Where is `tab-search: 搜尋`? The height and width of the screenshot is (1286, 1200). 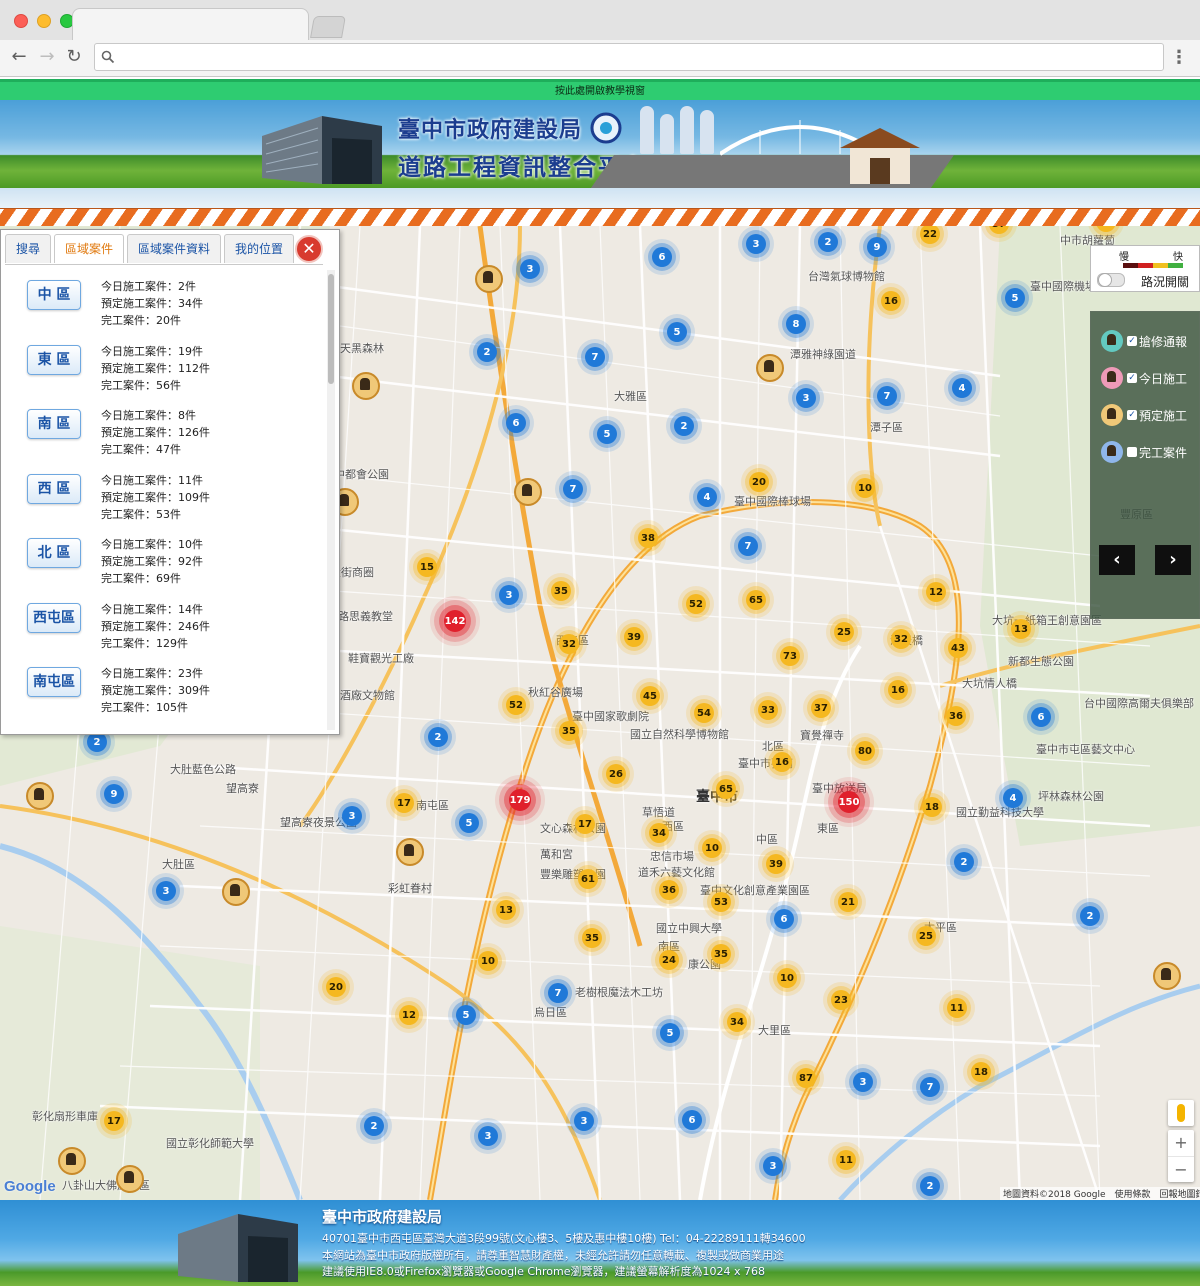
tab-search: 搜尋 is located at coordinates (28, 248).